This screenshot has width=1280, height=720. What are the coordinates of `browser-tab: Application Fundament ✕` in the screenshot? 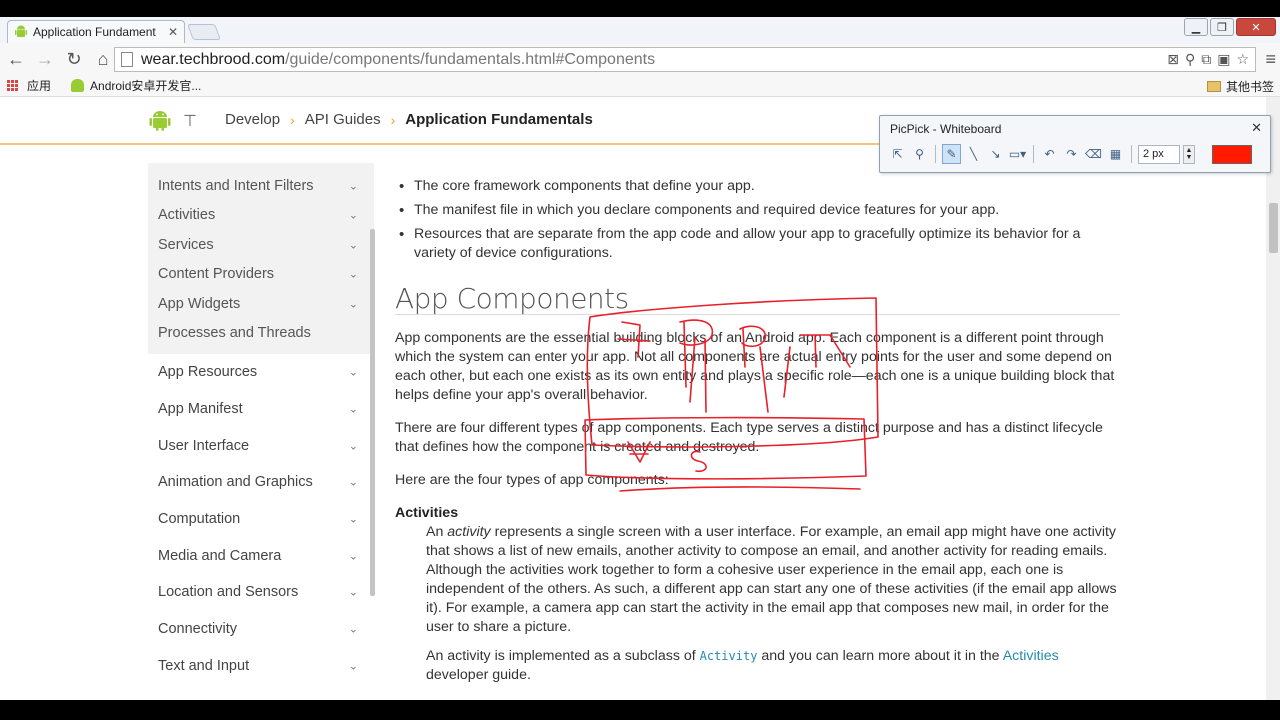 It's located at (96, 31).